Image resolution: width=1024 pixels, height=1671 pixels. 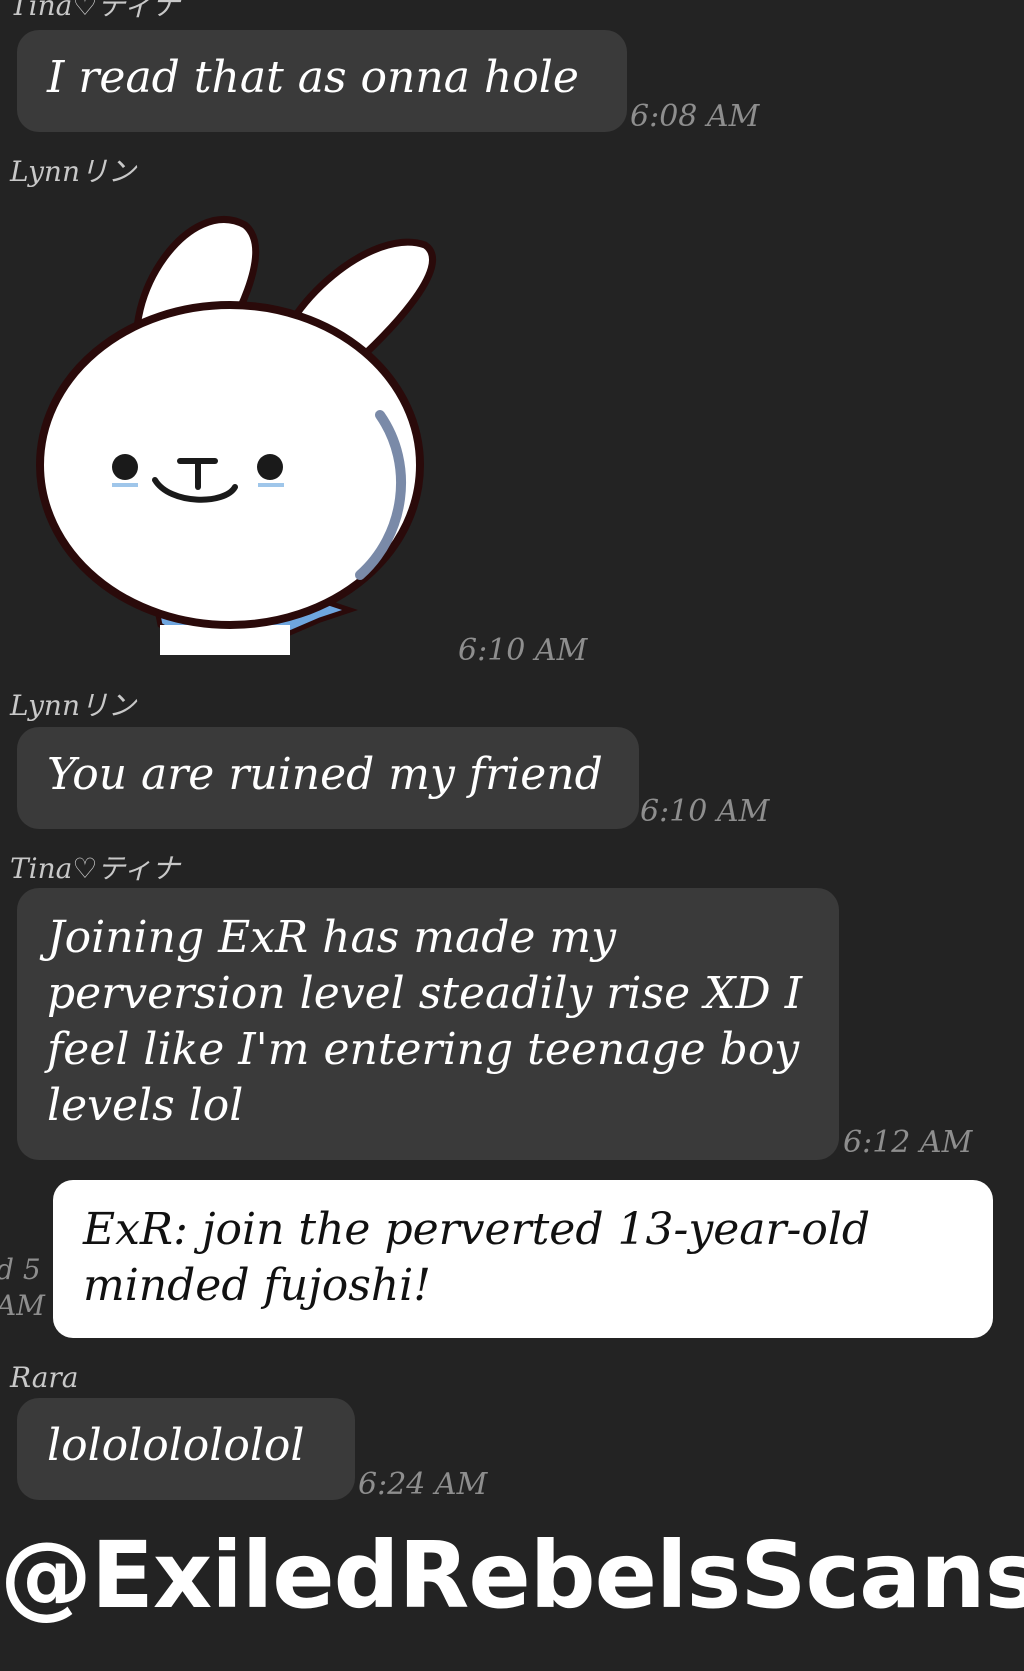 I want to click on message-text: lolololololol, so click(x=176, y=1445).